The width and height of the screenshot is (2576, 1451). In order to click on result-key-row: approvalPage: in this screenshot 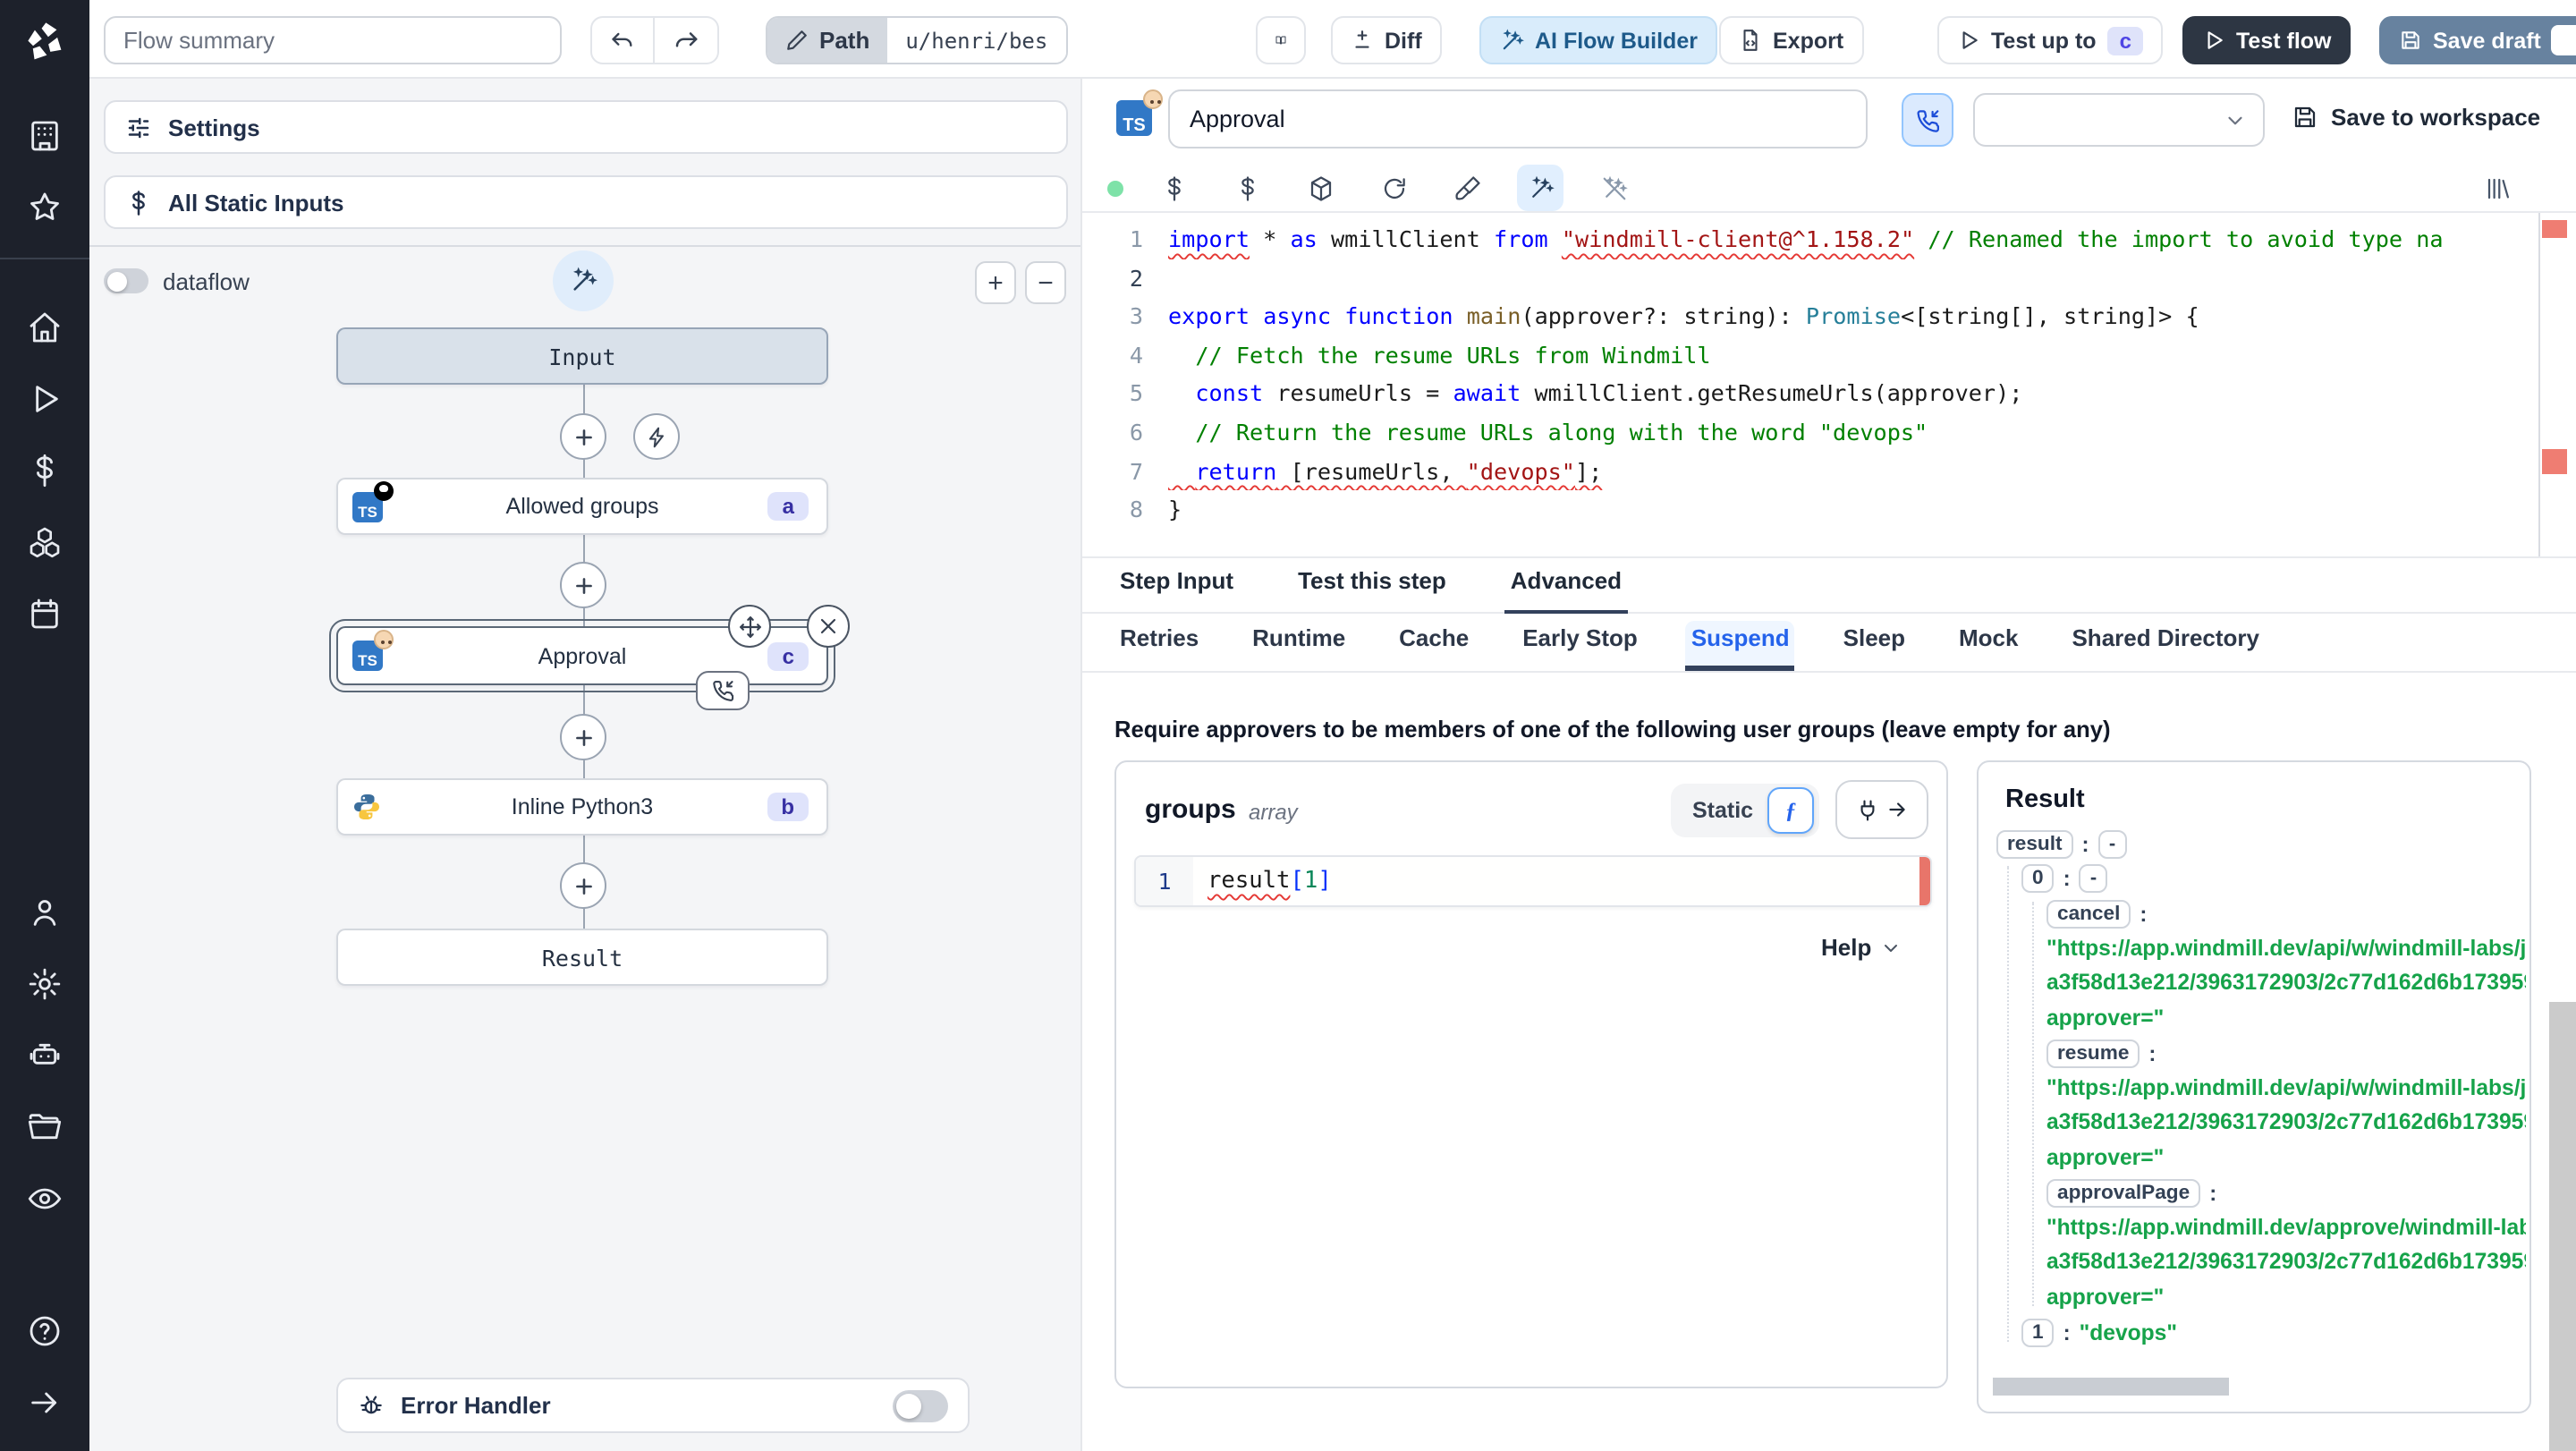, I will do `click(2286, 1192)`.